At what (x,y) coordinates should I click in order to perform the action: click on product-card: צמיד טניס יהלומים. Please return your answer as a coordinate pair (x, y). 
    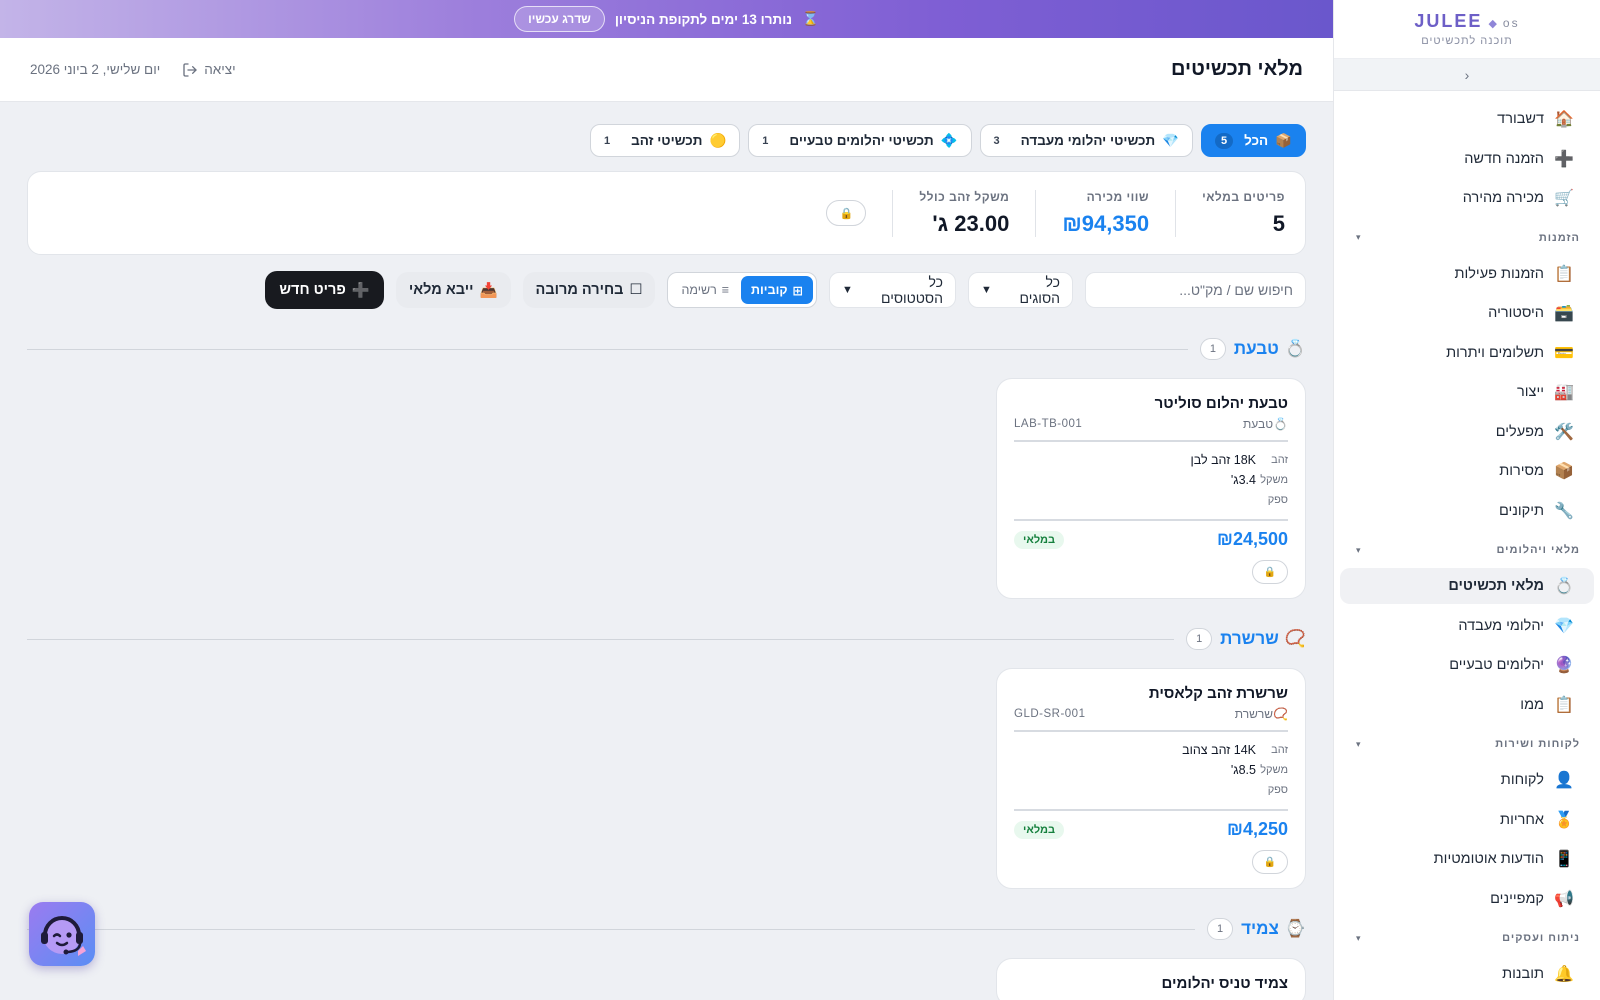
    Looking at the image, I should click on (1151, 979).